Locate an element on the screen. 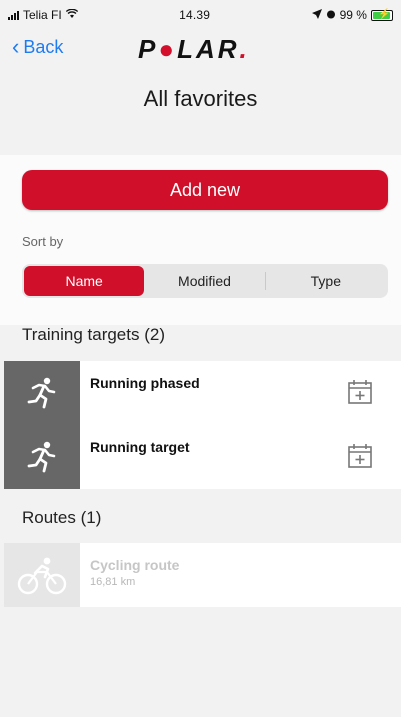  route-distance: 16,81 km is located at coordinates (113, 582).